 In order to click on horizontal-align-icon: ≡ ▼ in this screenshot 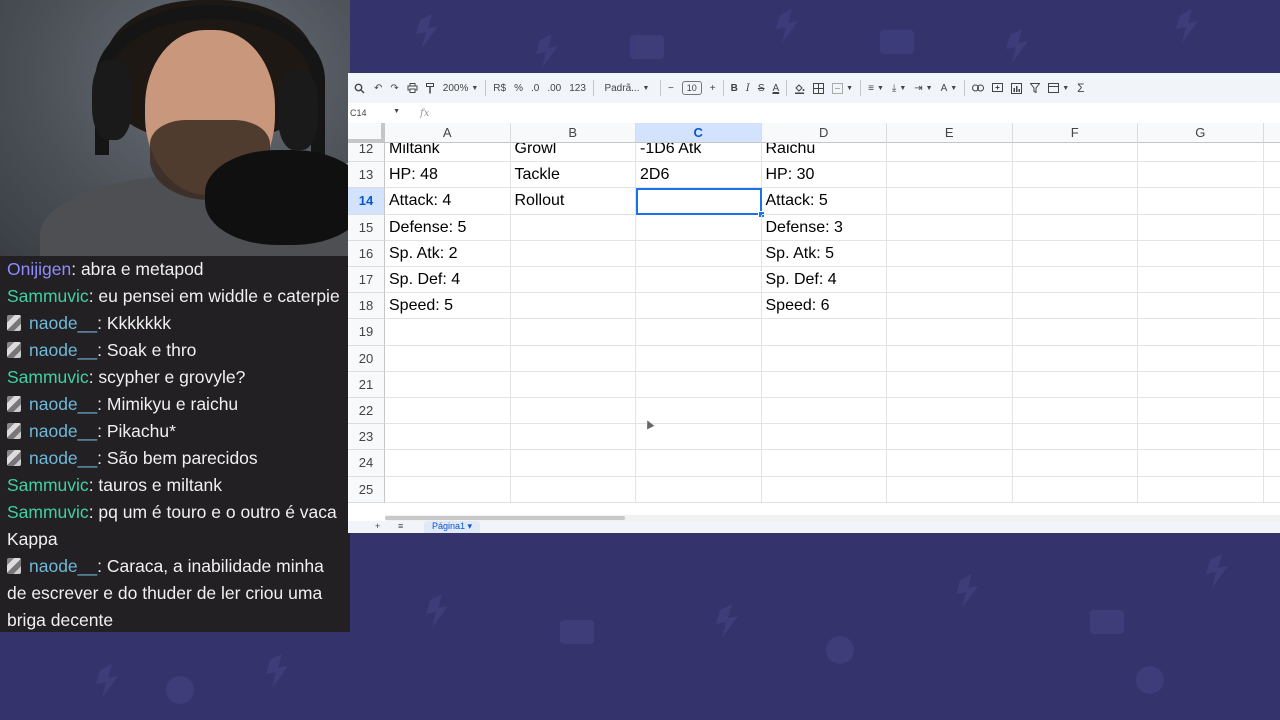, I will do `click(876, 88)`.